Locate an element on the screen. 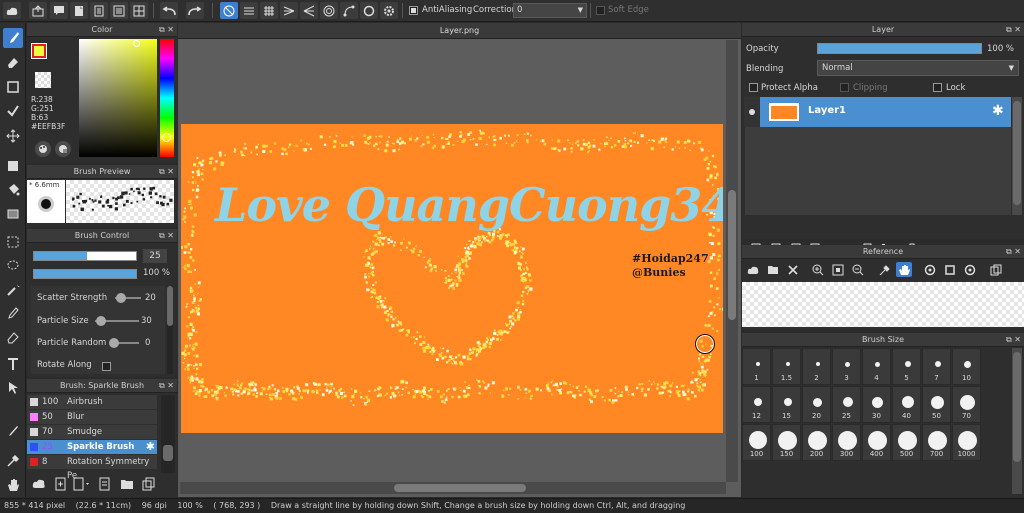 The height and width of the screenshot is (513, 1024). reference-fit-icon is located at coordinates (950, 269).